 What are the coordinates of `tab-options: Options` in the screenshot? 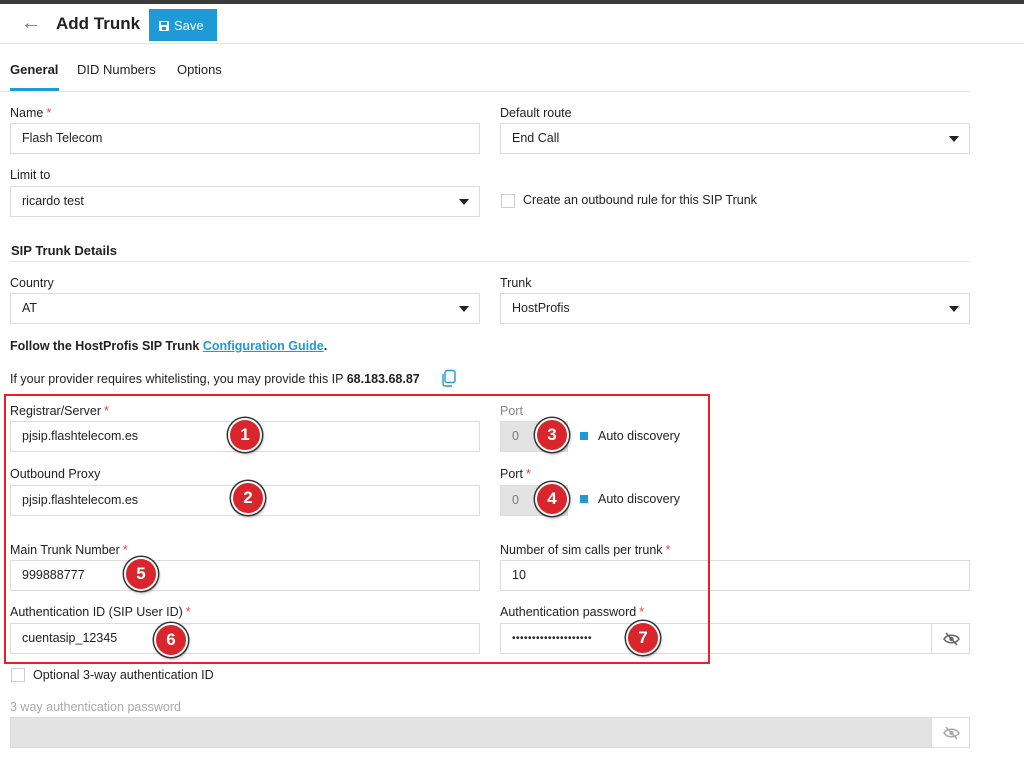 It's located at (199, 69).